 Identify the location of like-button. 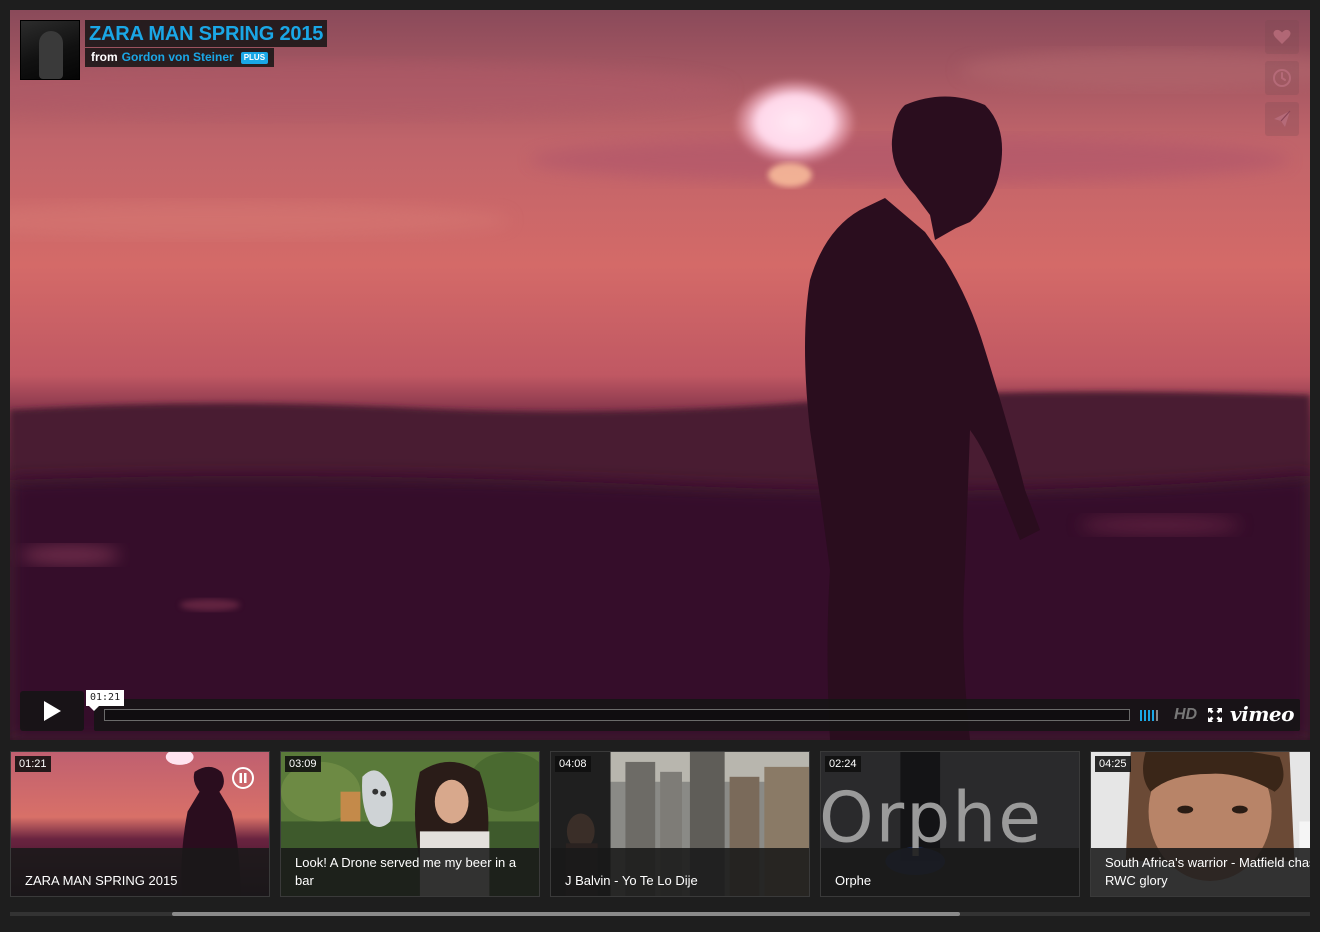
(1282, 37).